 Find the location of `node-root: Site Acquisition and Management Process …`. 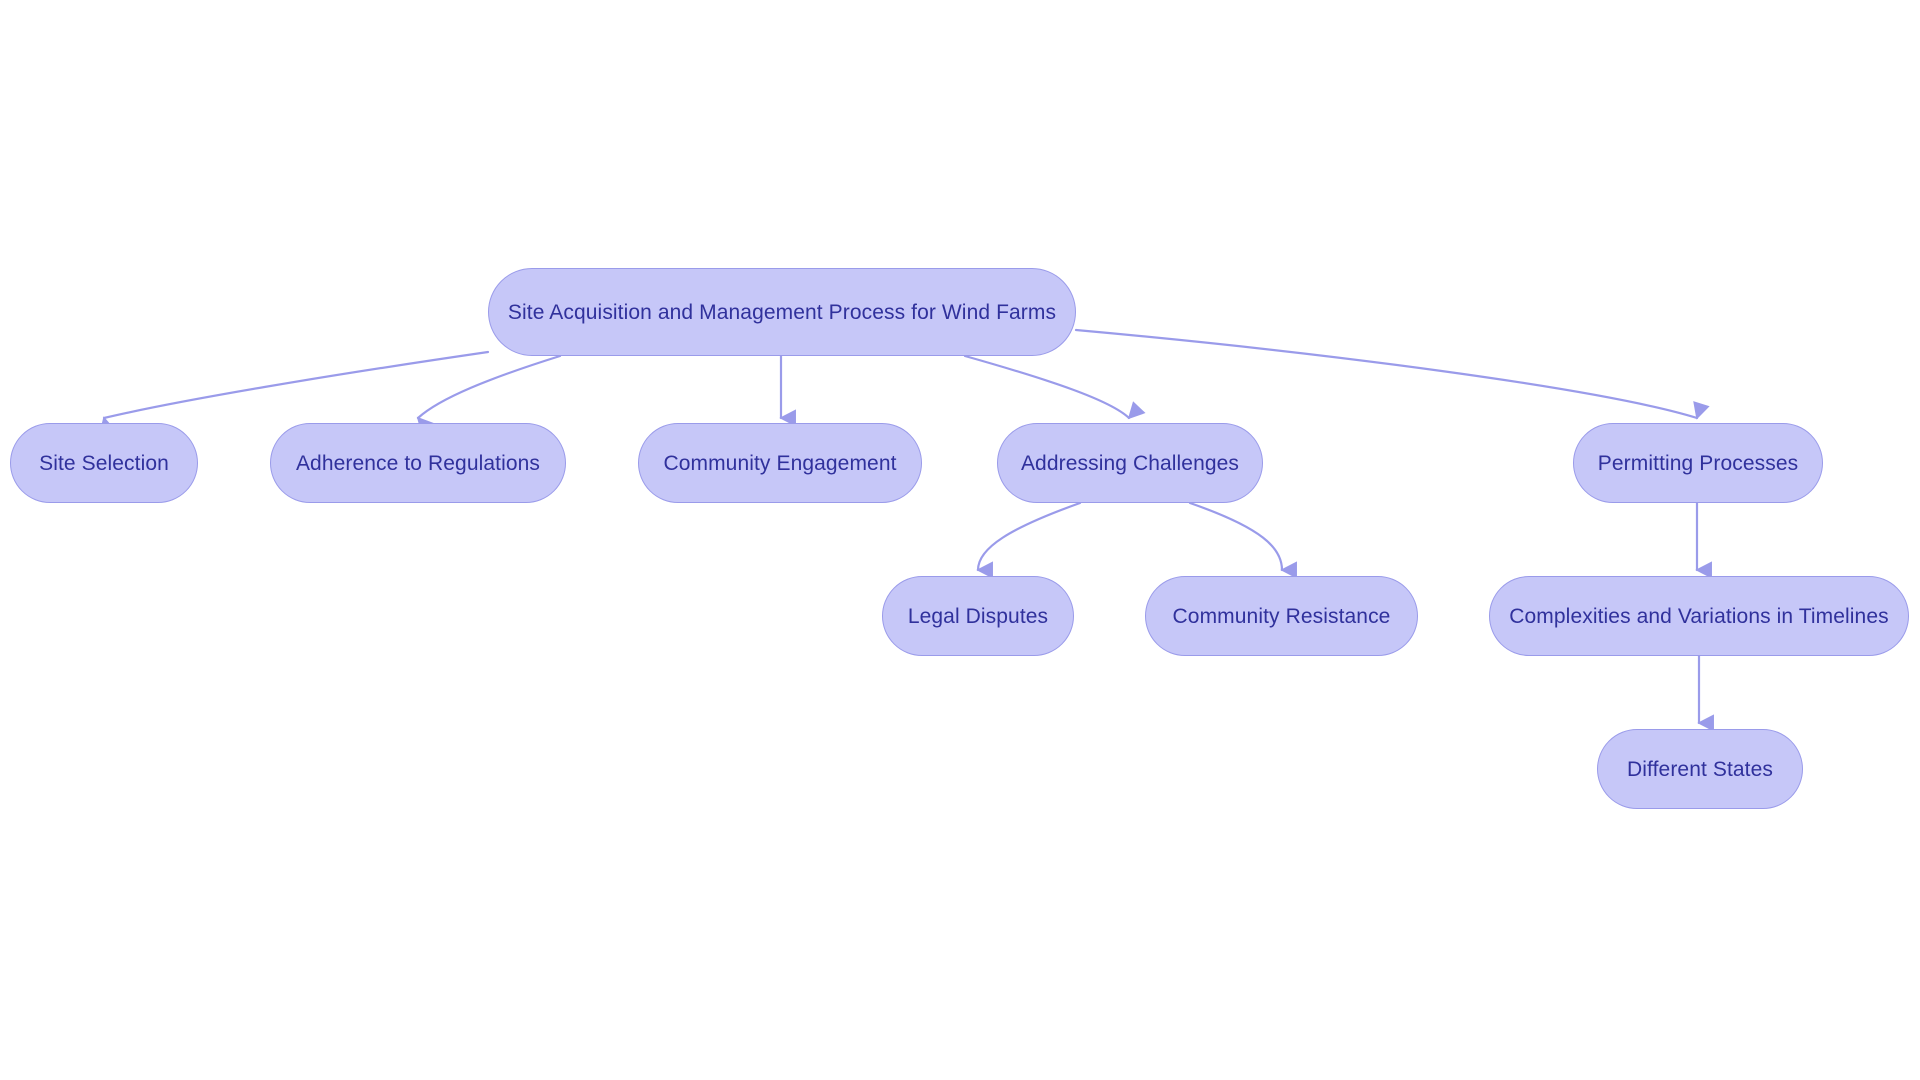

node-root: Site Acquisition and Management Process … is located at coordinates (782, 312).